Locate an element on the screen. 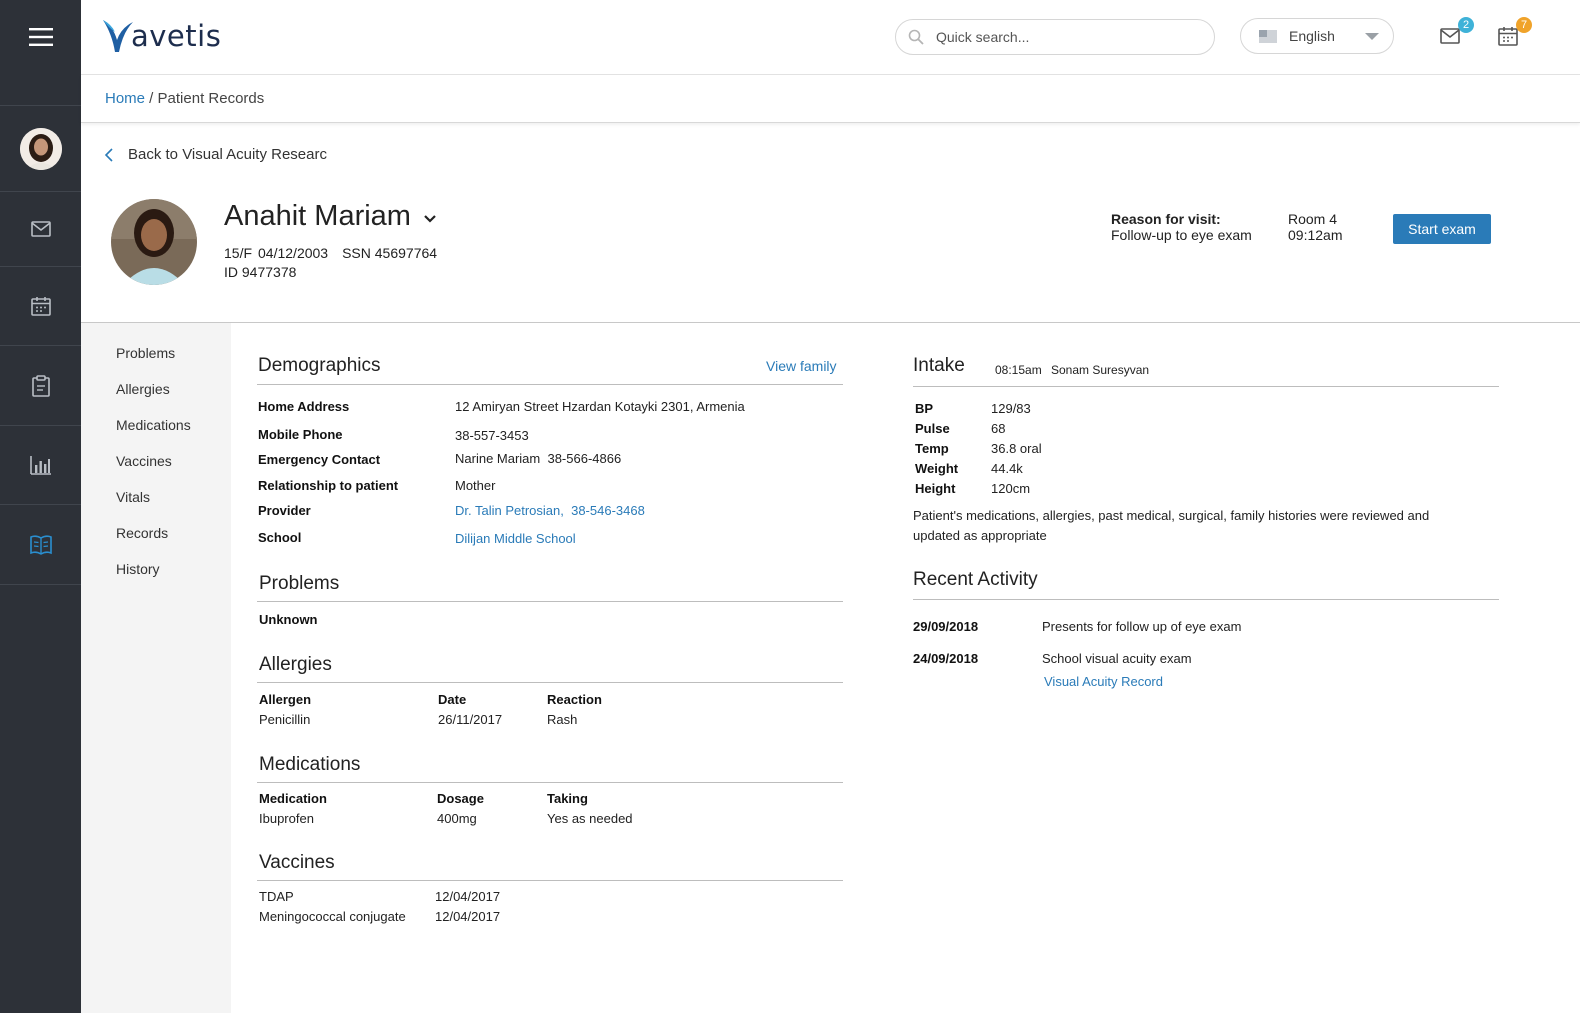 The width and height of the screenshot is (1580, 1013). rail-clipboard is located at coordinates (40, 386).